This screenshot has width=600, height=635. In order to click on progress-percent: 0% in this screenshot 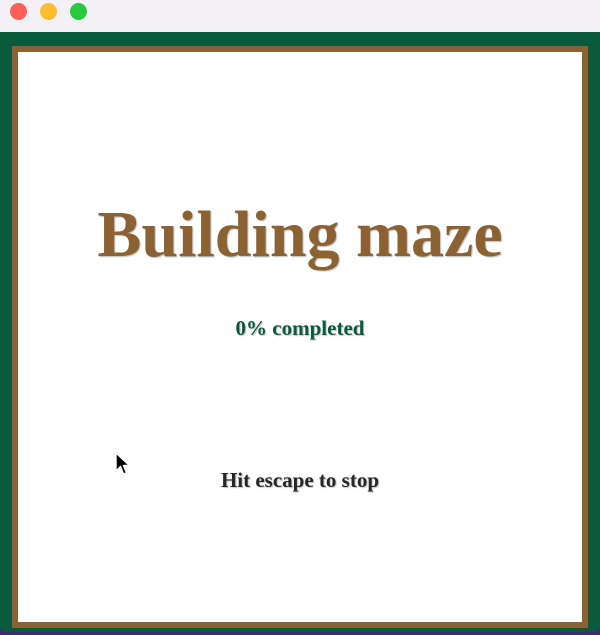, I will do `click(251, 328)`.